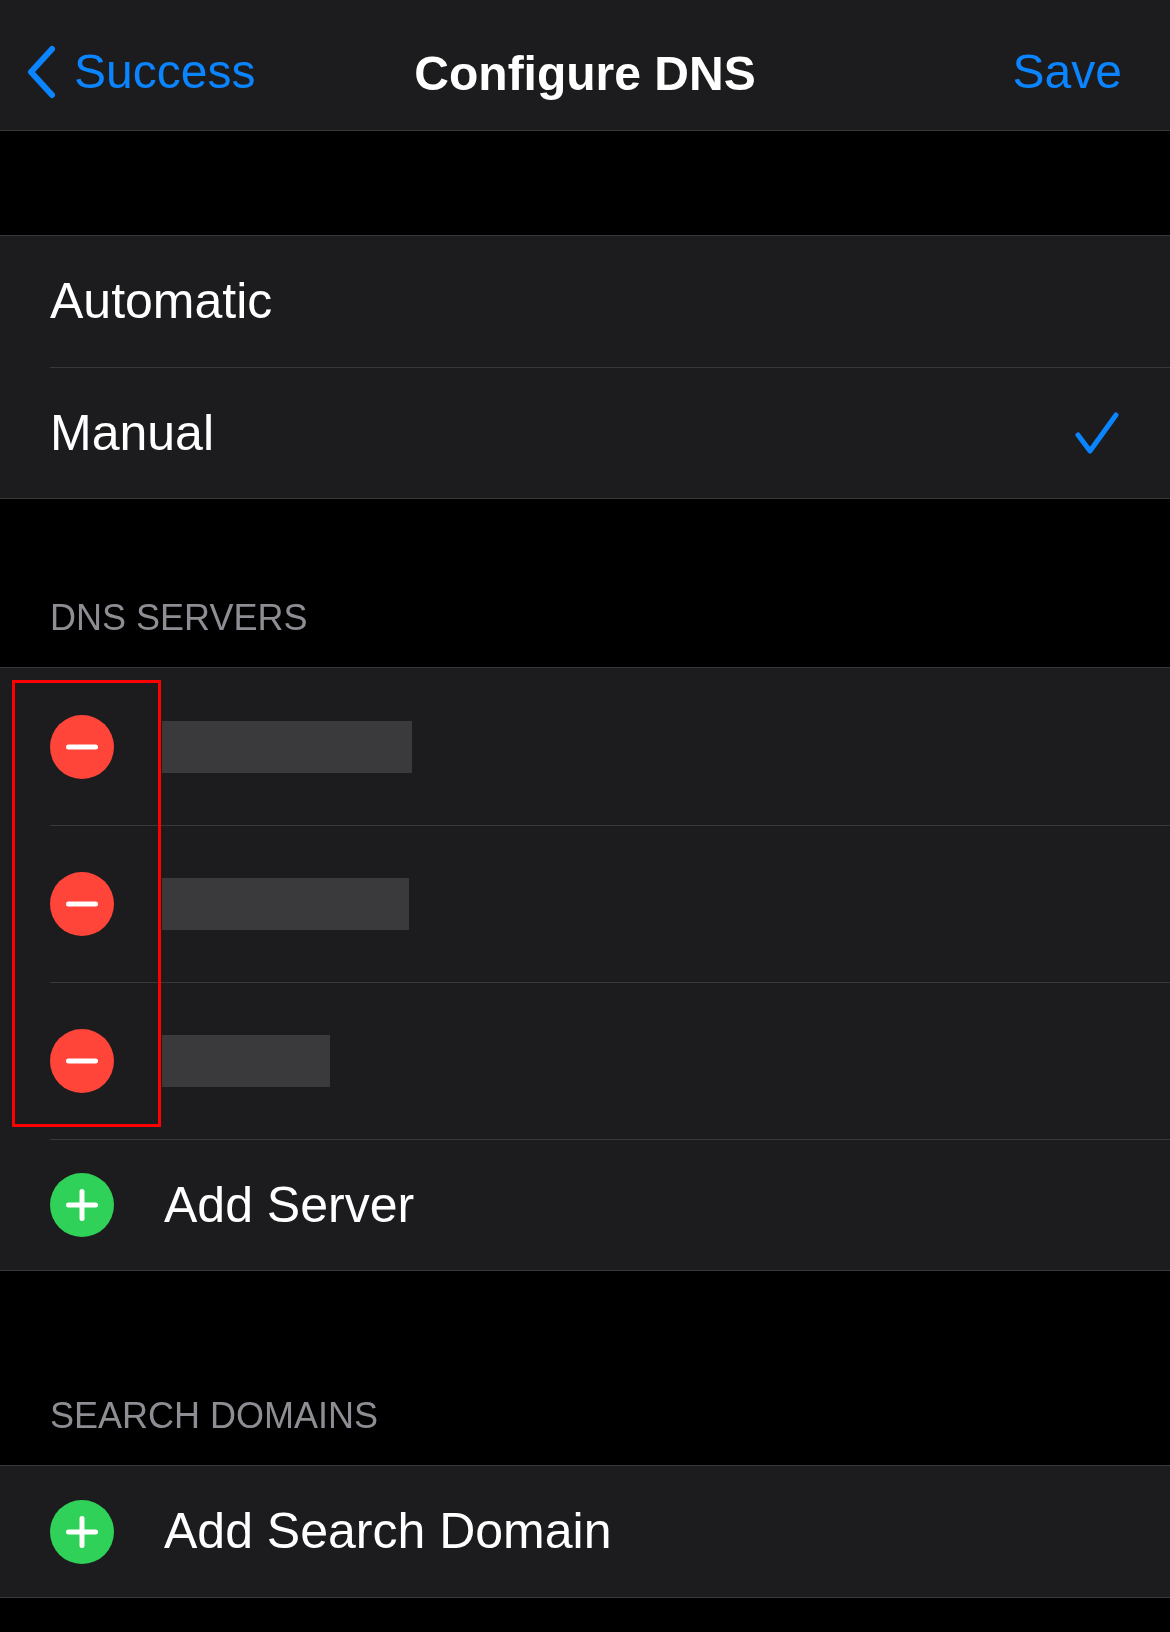 The height and width of the screenshot is (1632, 1170). What do you see at coordinates (610, 432) in the screenshot?
I see `option-row: Manual` at bounding box center [610, 432].